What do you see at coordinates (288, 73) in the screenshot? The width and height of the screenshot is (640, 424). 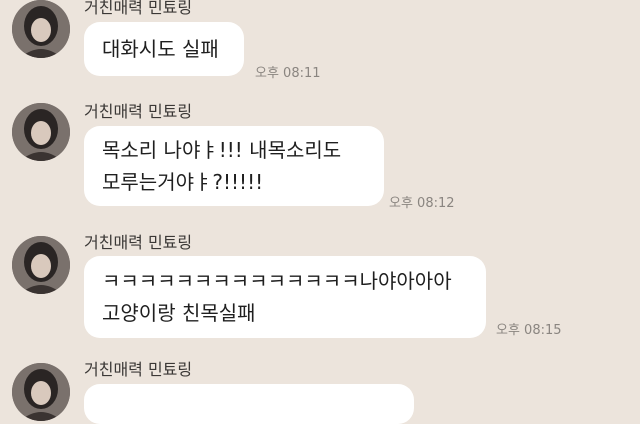 I see `timestamp: 오후 08:11` at bounding box center [288, 73].